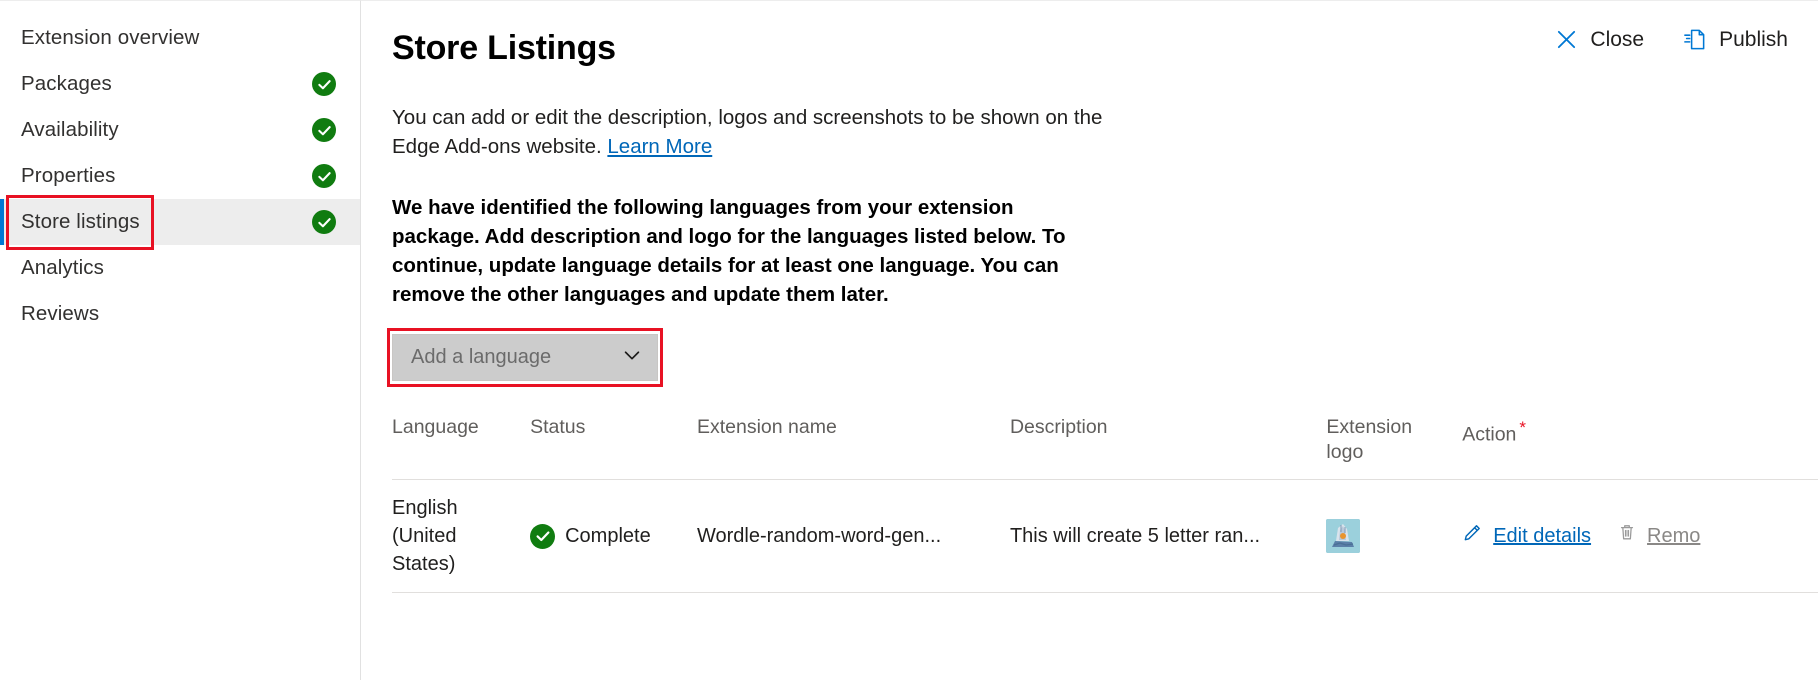  What do you see at coordinates (180, 314) in the screenshot?
I see `sidebar-item-reviews: Reviews` at bounding box center [180, 314].